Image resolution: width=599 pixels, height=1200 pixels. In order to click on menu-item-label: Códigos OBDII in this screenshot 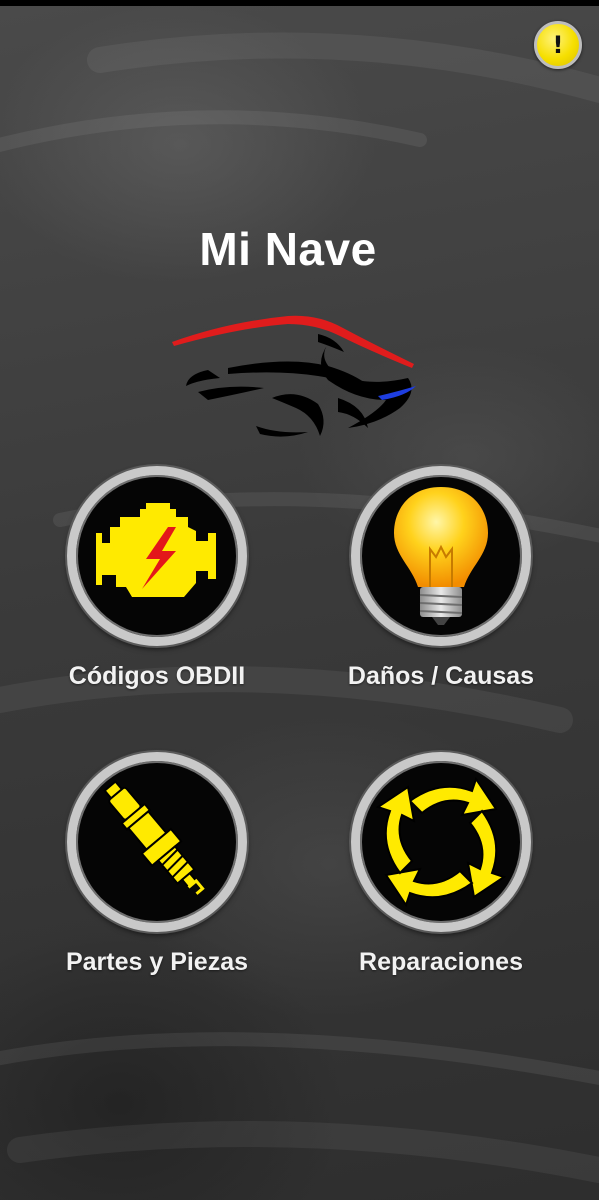, I will do `click(157, 676)`.